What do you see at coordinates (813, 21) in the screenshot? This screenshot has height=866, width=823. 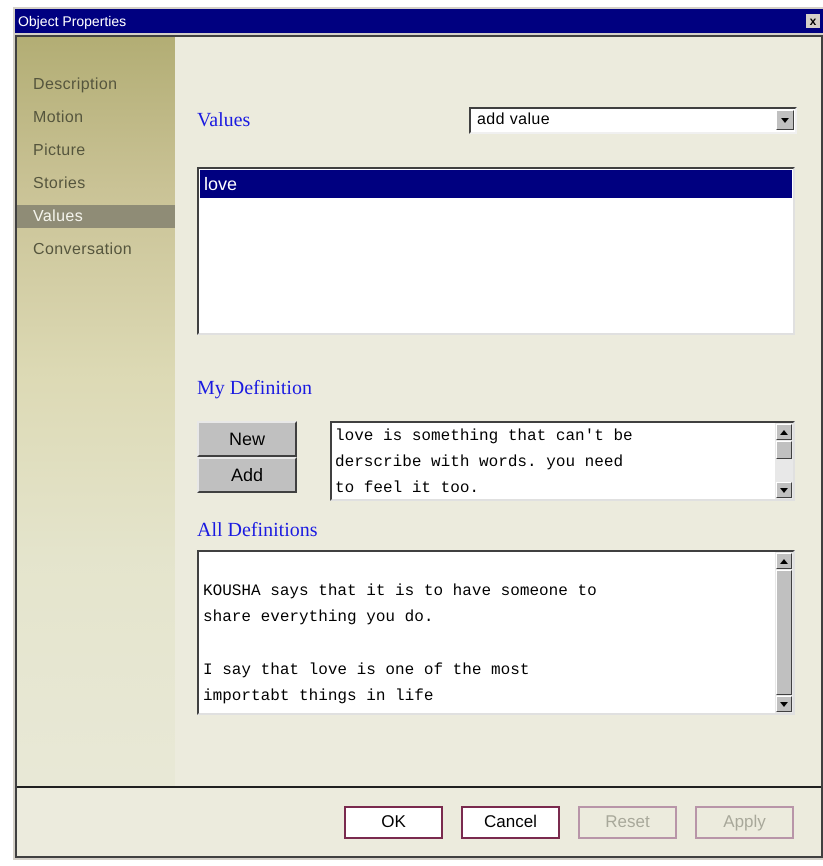 I see `close-button: x` at bounding box center [813, 21].